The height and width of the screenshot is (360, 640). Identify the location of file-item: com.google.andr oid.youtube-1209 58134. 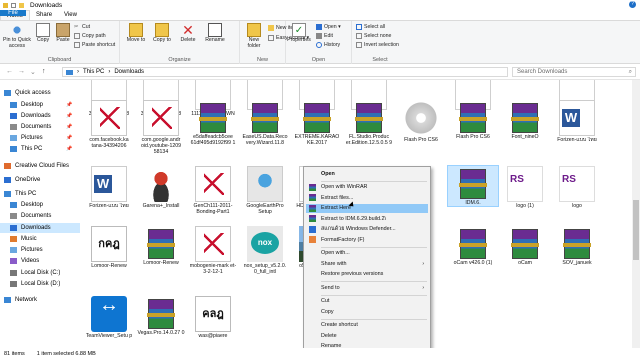
(161, 127).